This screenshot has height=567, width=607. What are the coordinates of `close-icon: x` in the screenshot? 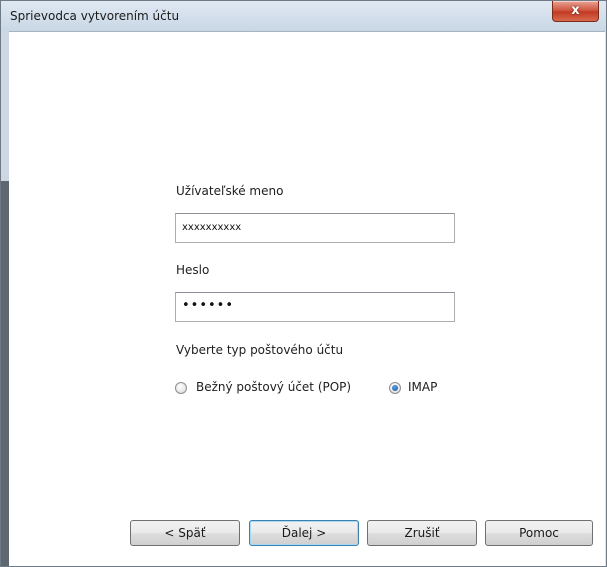 It's located at (575, 10).